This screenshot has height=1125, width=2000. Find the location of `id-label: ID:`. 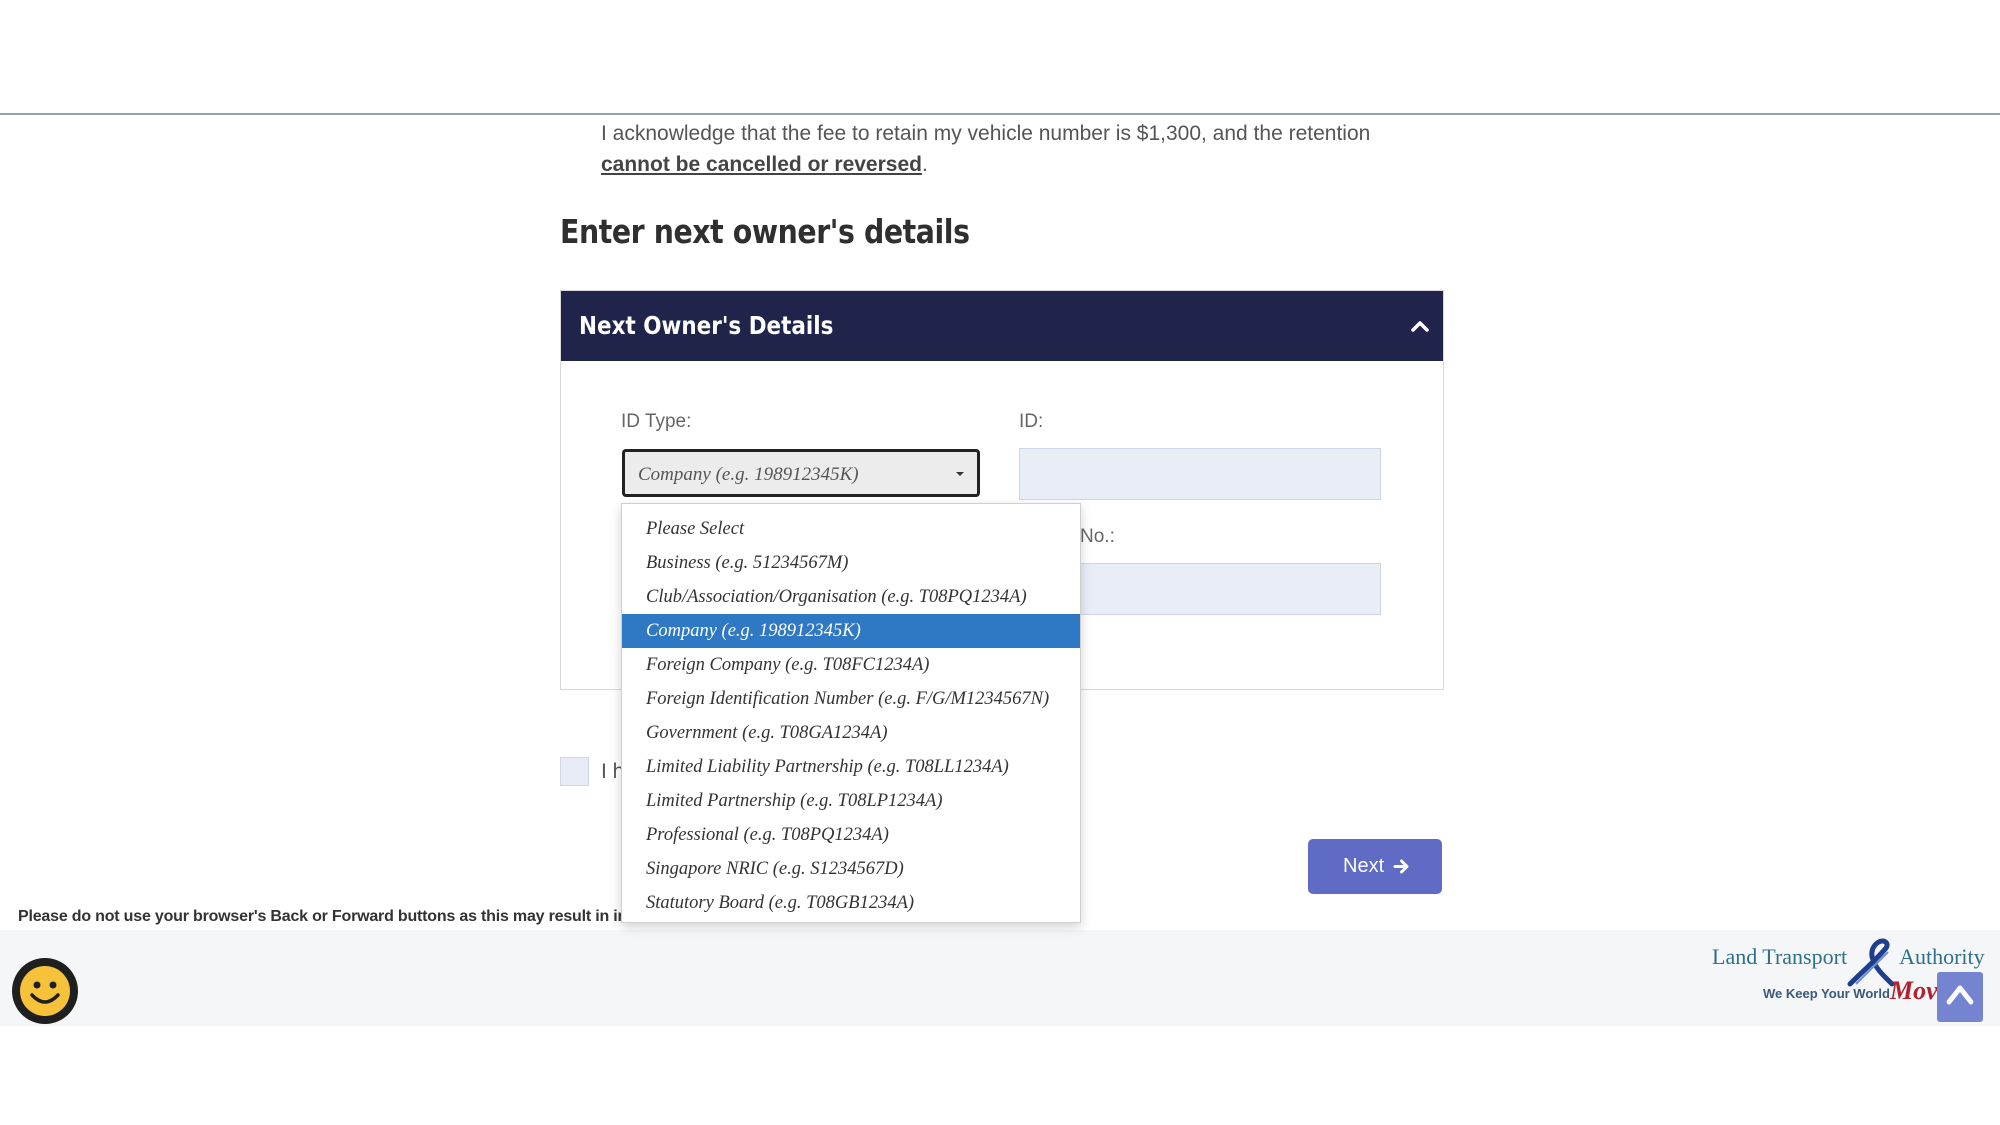

id-label: ID: is located at coordinates (1031, 421).